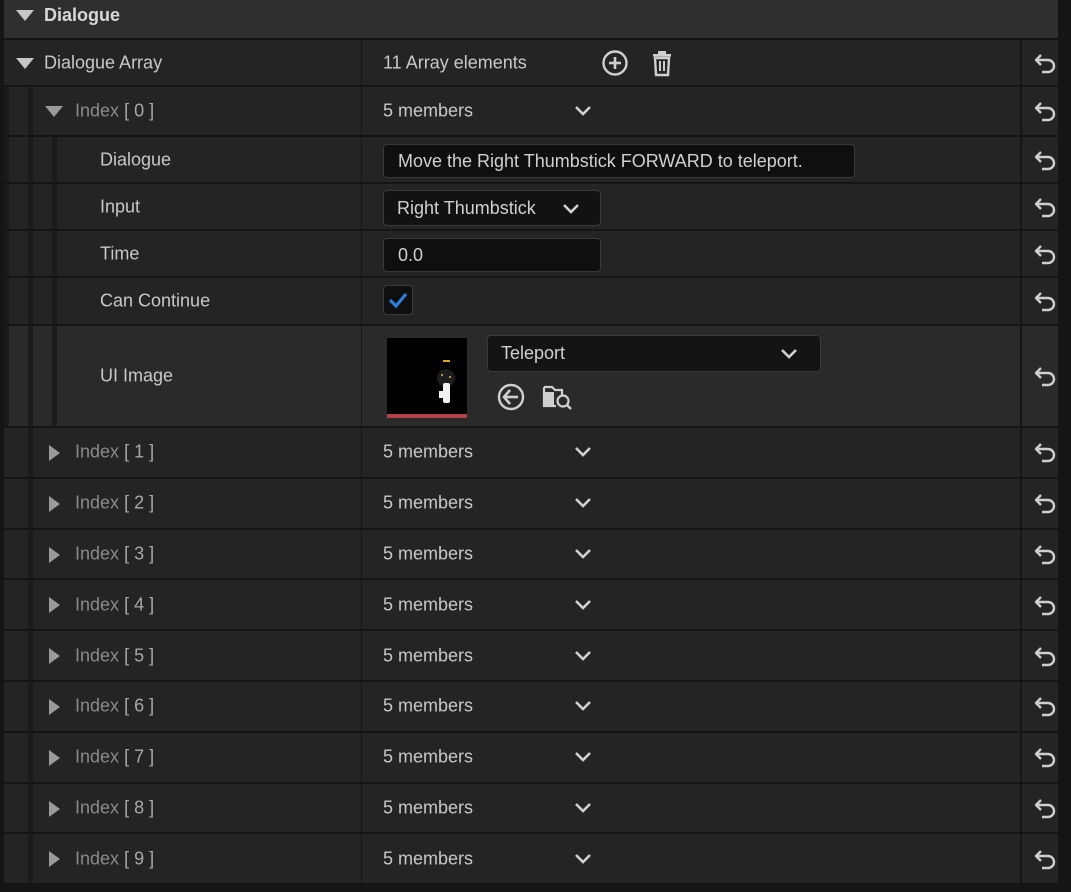 This screenshot has width=1071, height=892. I want to click on name-column: Time, so click(183, 253).